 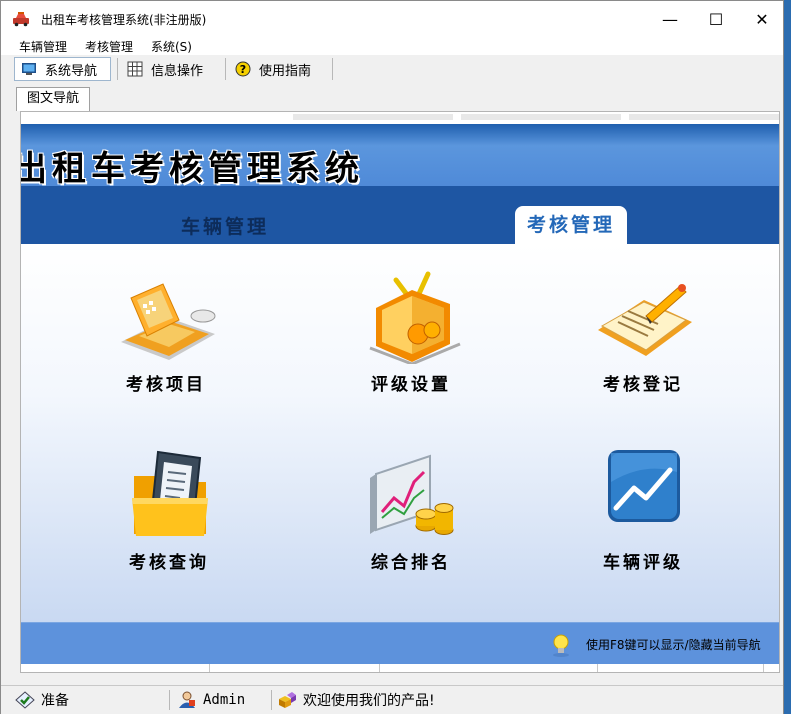 What do you see at coordinates (369, 701) in the screenshot?
I see `status-message-text: 欢迎使用我们的产品!` at bounding box center [369, 701].